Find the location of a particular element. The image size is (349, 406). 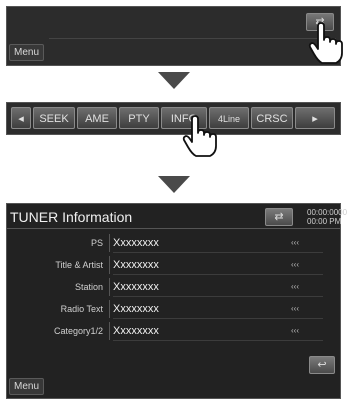

info-row-radio-text: Radio Text Xxxxxxxx ‹‹‹ is located at coordinates (170, 309).